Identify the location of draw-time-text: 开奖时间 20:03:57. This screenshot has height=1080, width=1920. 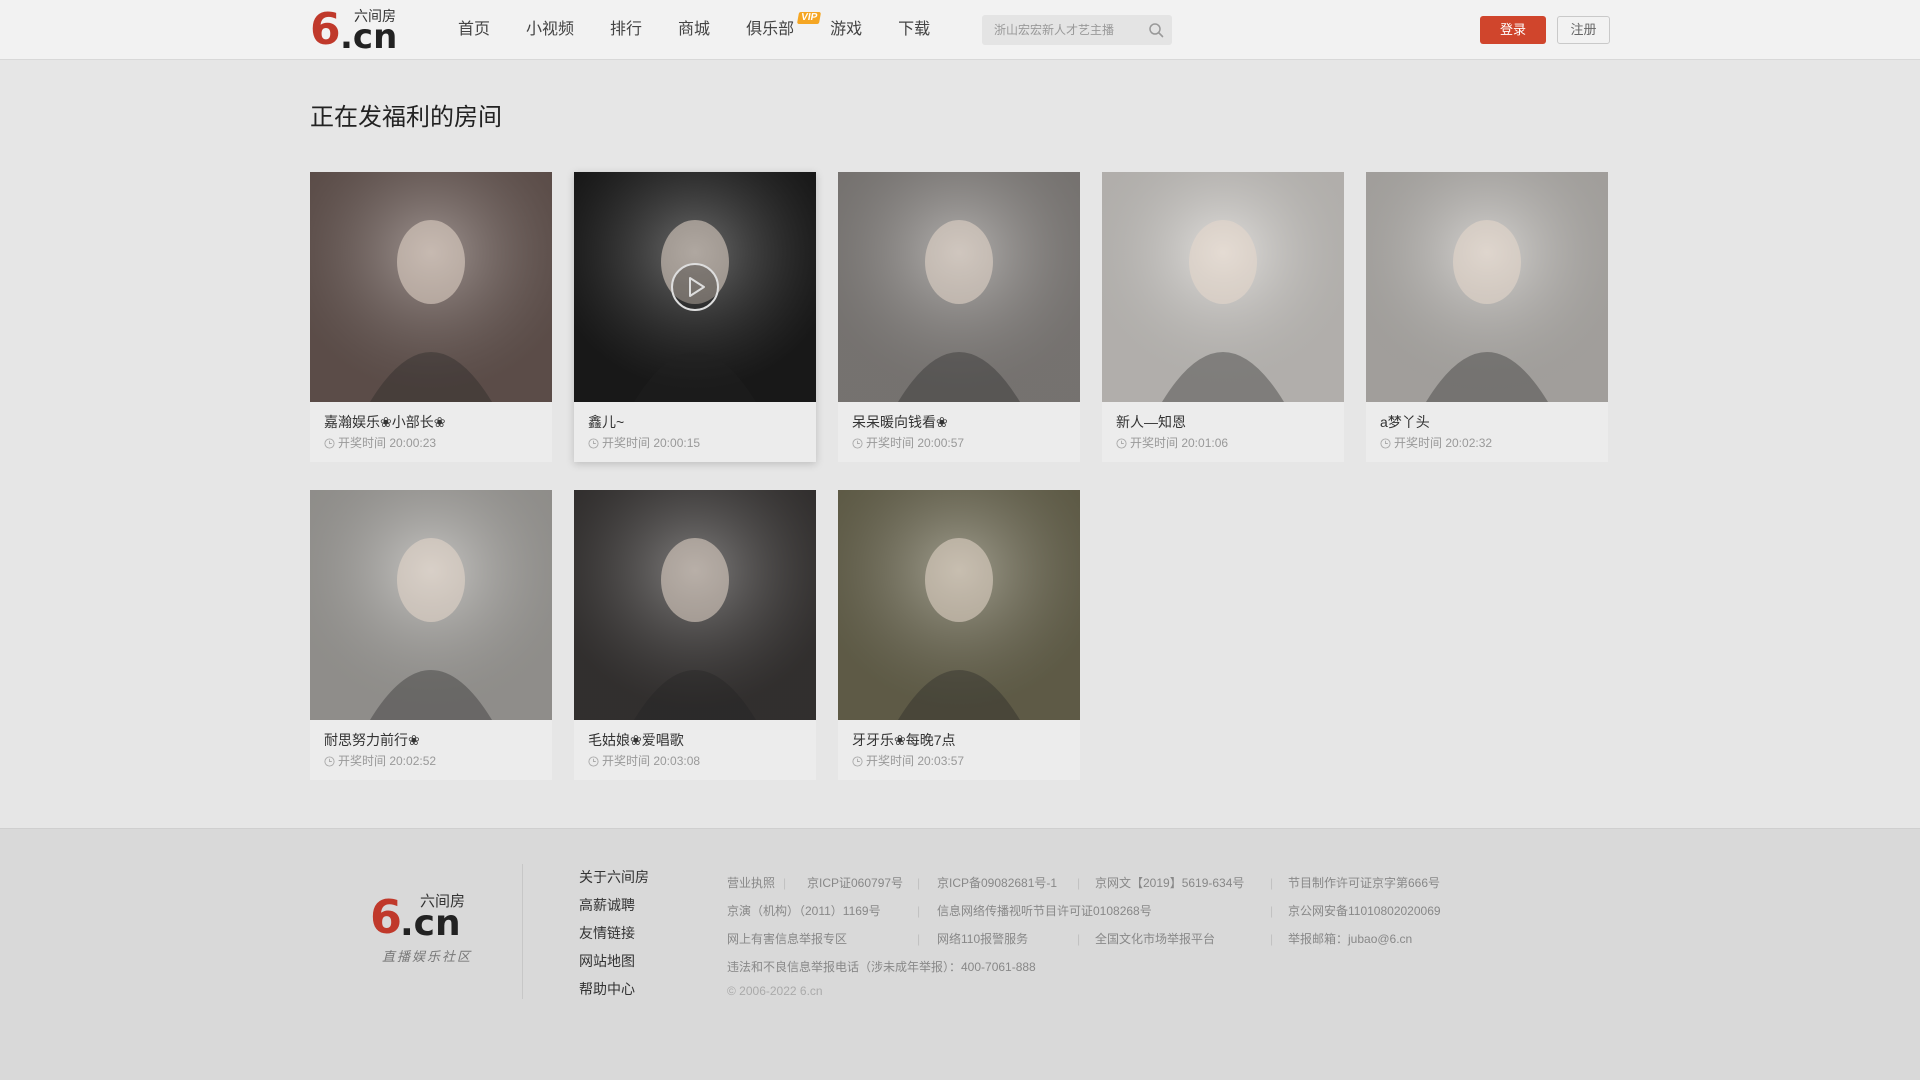
(915, 761).